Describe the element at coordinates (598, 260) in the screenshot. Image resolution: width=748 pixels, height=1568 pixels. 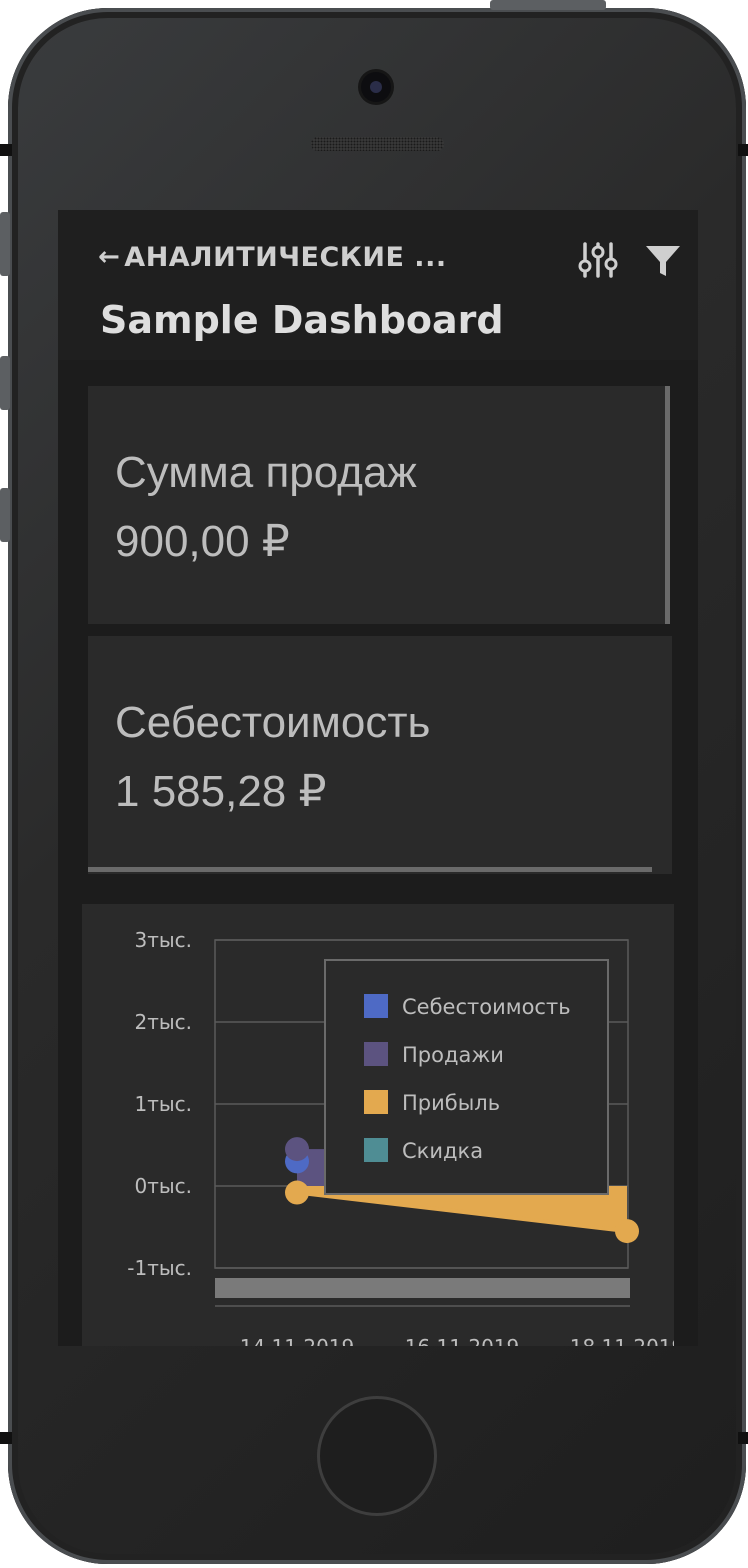
I see `sliders-icon` at that location.